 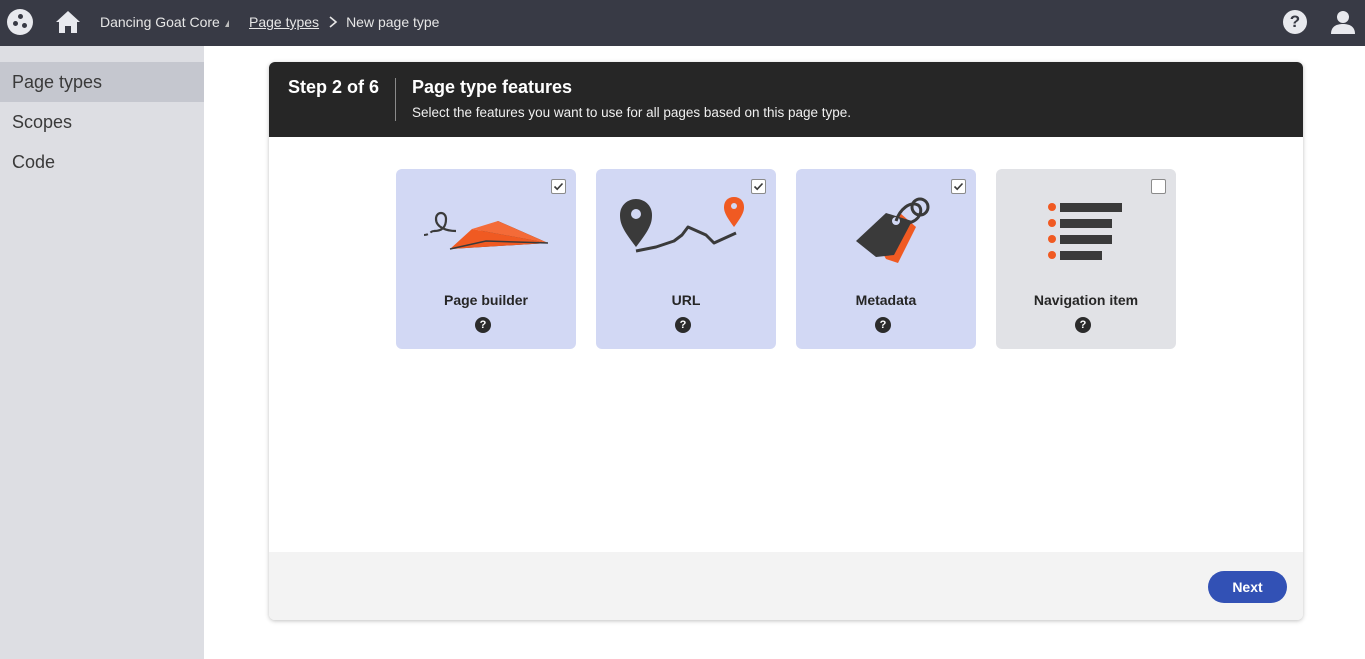 What do you see at coordinates (686, 259) in the screenshot?
I see `feature-tile-url: URL ?` at bounding box center [686, 259].